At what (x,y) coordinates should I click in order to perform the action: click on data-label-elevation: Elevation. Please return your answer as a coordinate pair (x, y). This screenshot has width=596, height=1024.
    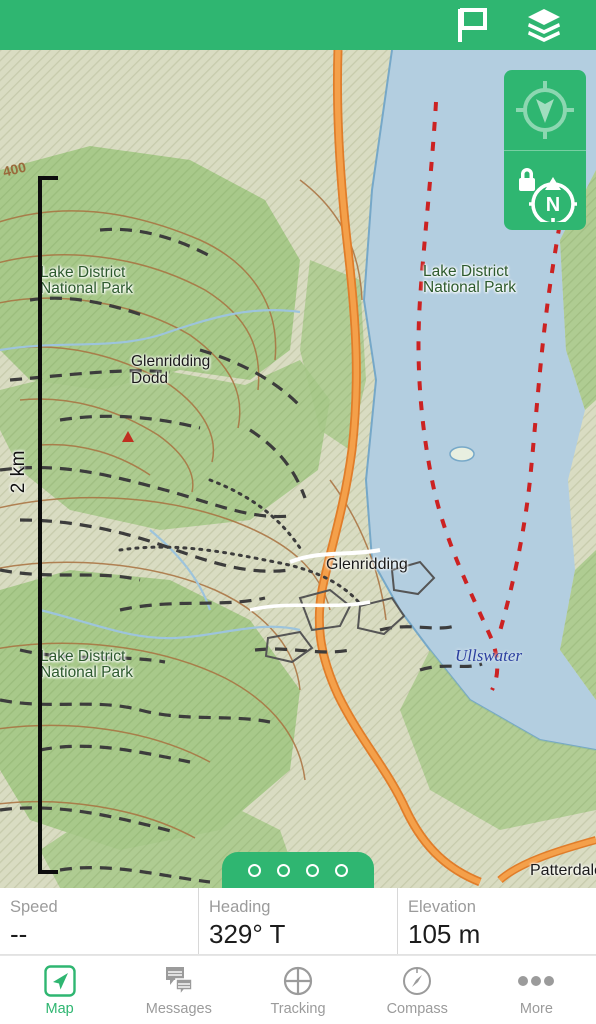
    Looking at the image, I should click on (442, 907).